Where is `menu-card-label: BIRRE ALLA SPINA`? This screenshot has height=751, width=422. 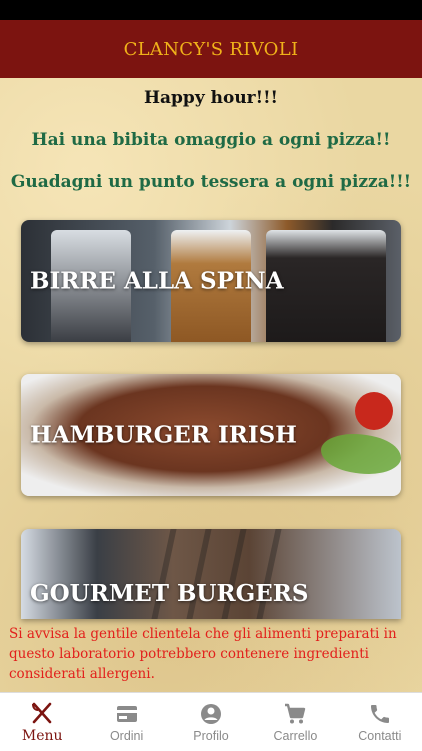 menu-card-label: BIRRE ALLA SPINA is located at coordinates (157, 281).